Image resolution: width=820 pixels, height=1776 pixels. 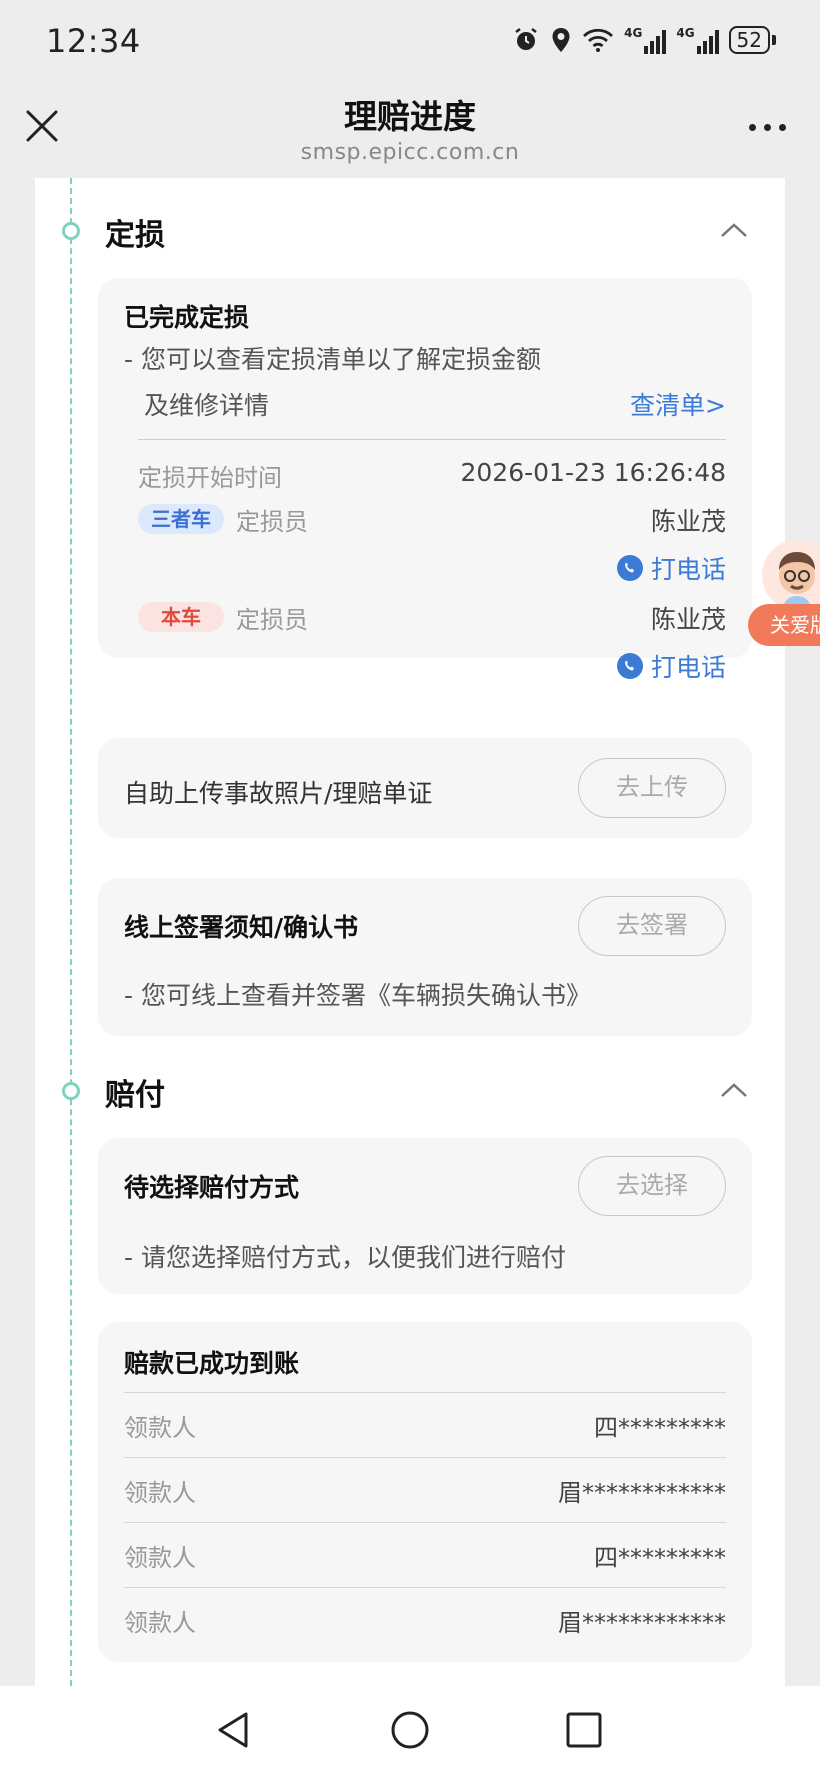 I want to click on start-time-label: 定损开始时间, so click(x=210, y=478).